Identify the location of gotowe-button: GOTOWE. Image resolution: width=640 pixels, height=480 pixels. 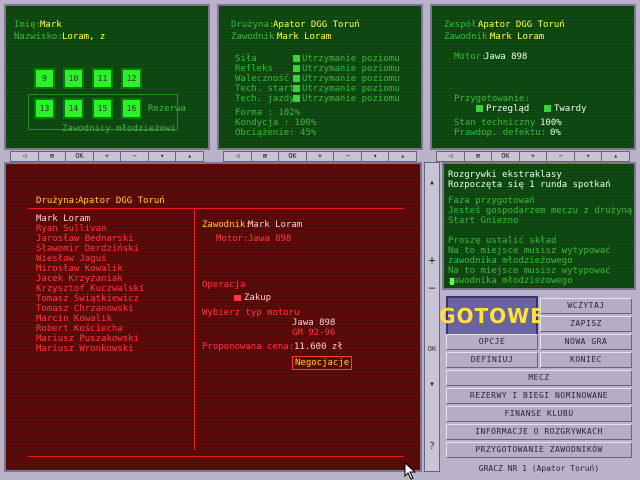
(491, 316).